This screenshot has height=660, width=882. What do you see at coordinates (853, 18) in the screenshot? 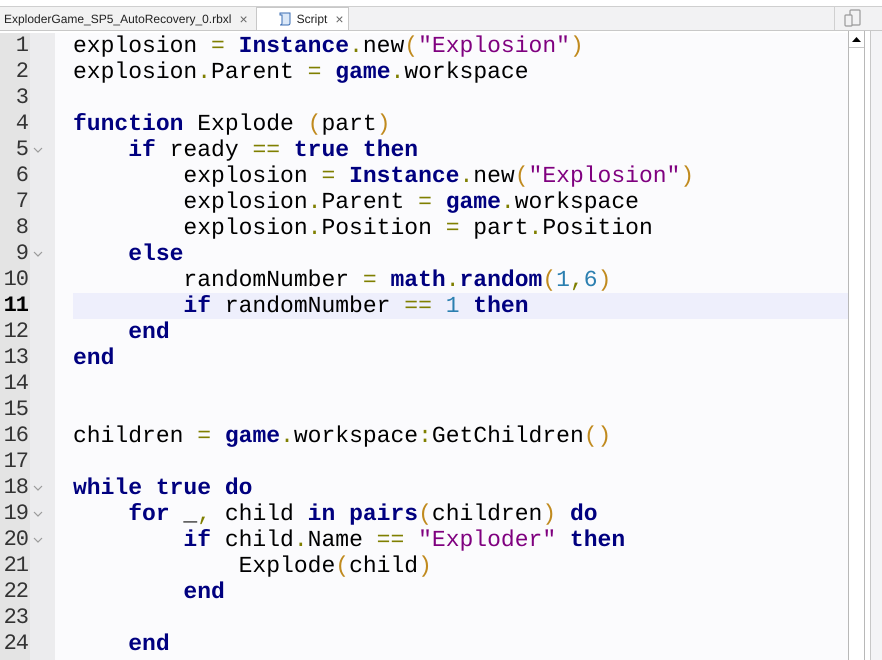
I see `devices-icon` at bounding box center [853, 18].